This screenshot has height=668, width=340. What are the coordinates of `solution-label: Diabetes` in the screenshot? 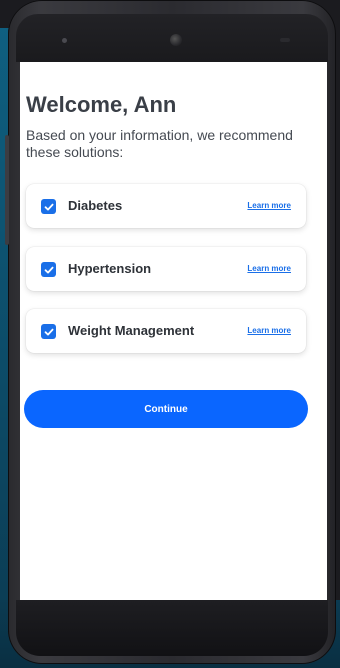 It's located at (95, 205).